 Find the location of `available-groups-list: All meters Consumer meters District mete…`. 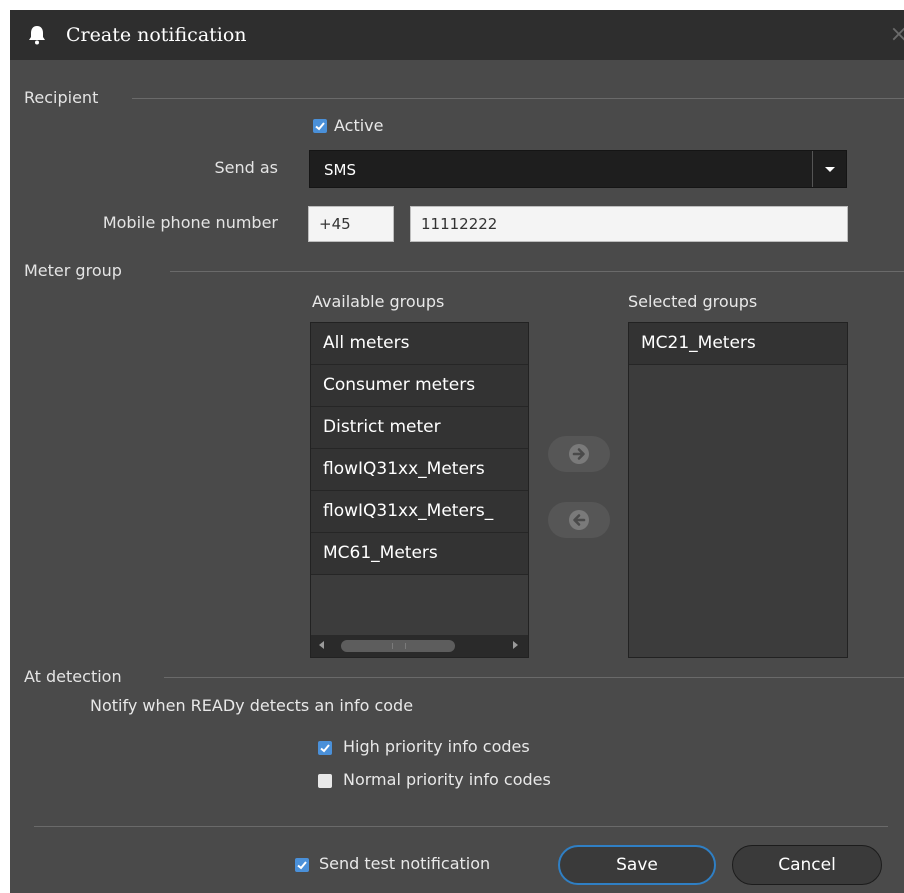

available-groups-list: All meters Consumer meters District mete… is located at coordinates (419, 490).